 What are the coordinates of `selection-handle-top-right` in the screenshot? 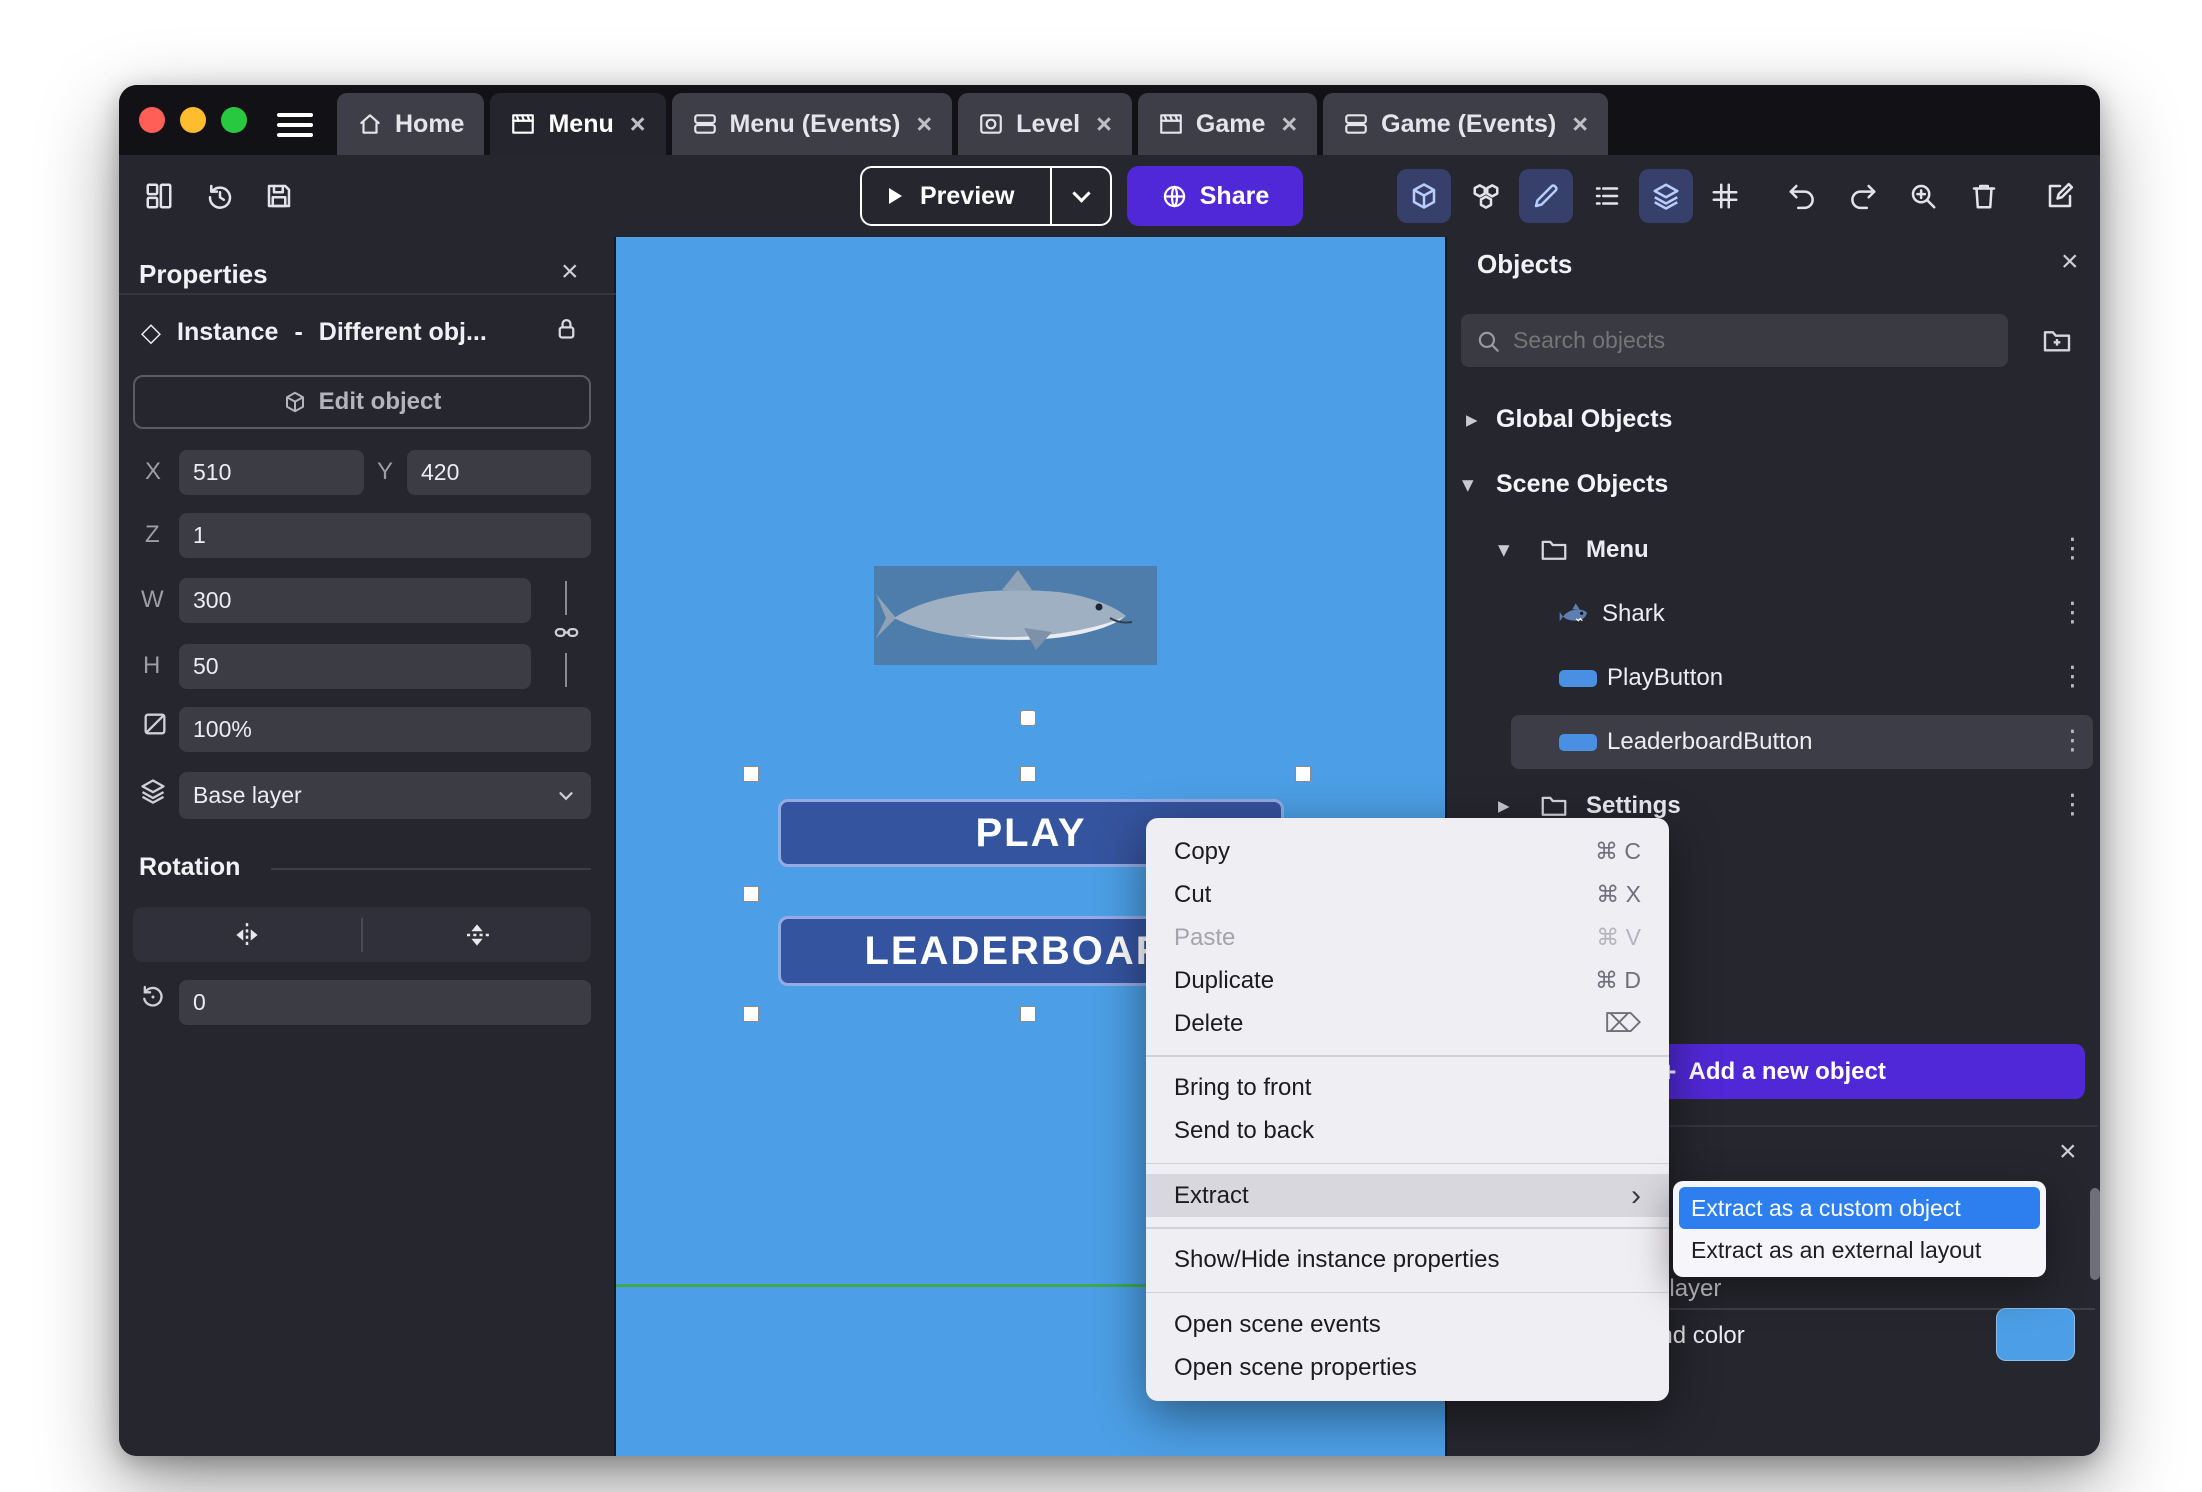 It's located at (1303, 774).